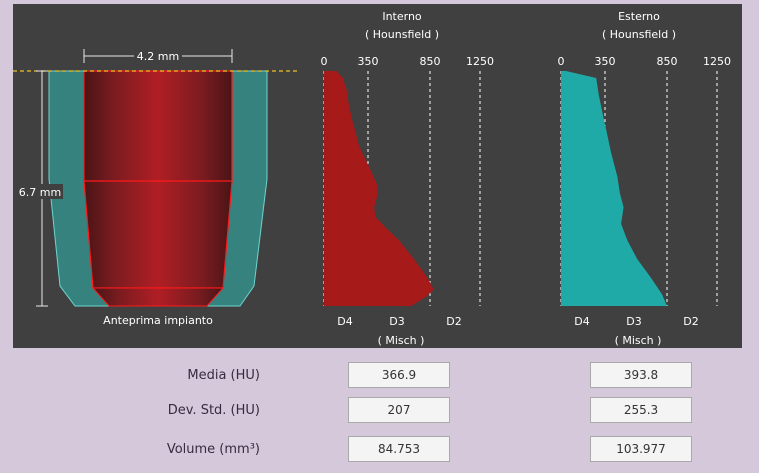 The height and width of the screenshot is (473, 759). I want to click on interno-subtitle: ( Hounsfield ), so click(402, 34).